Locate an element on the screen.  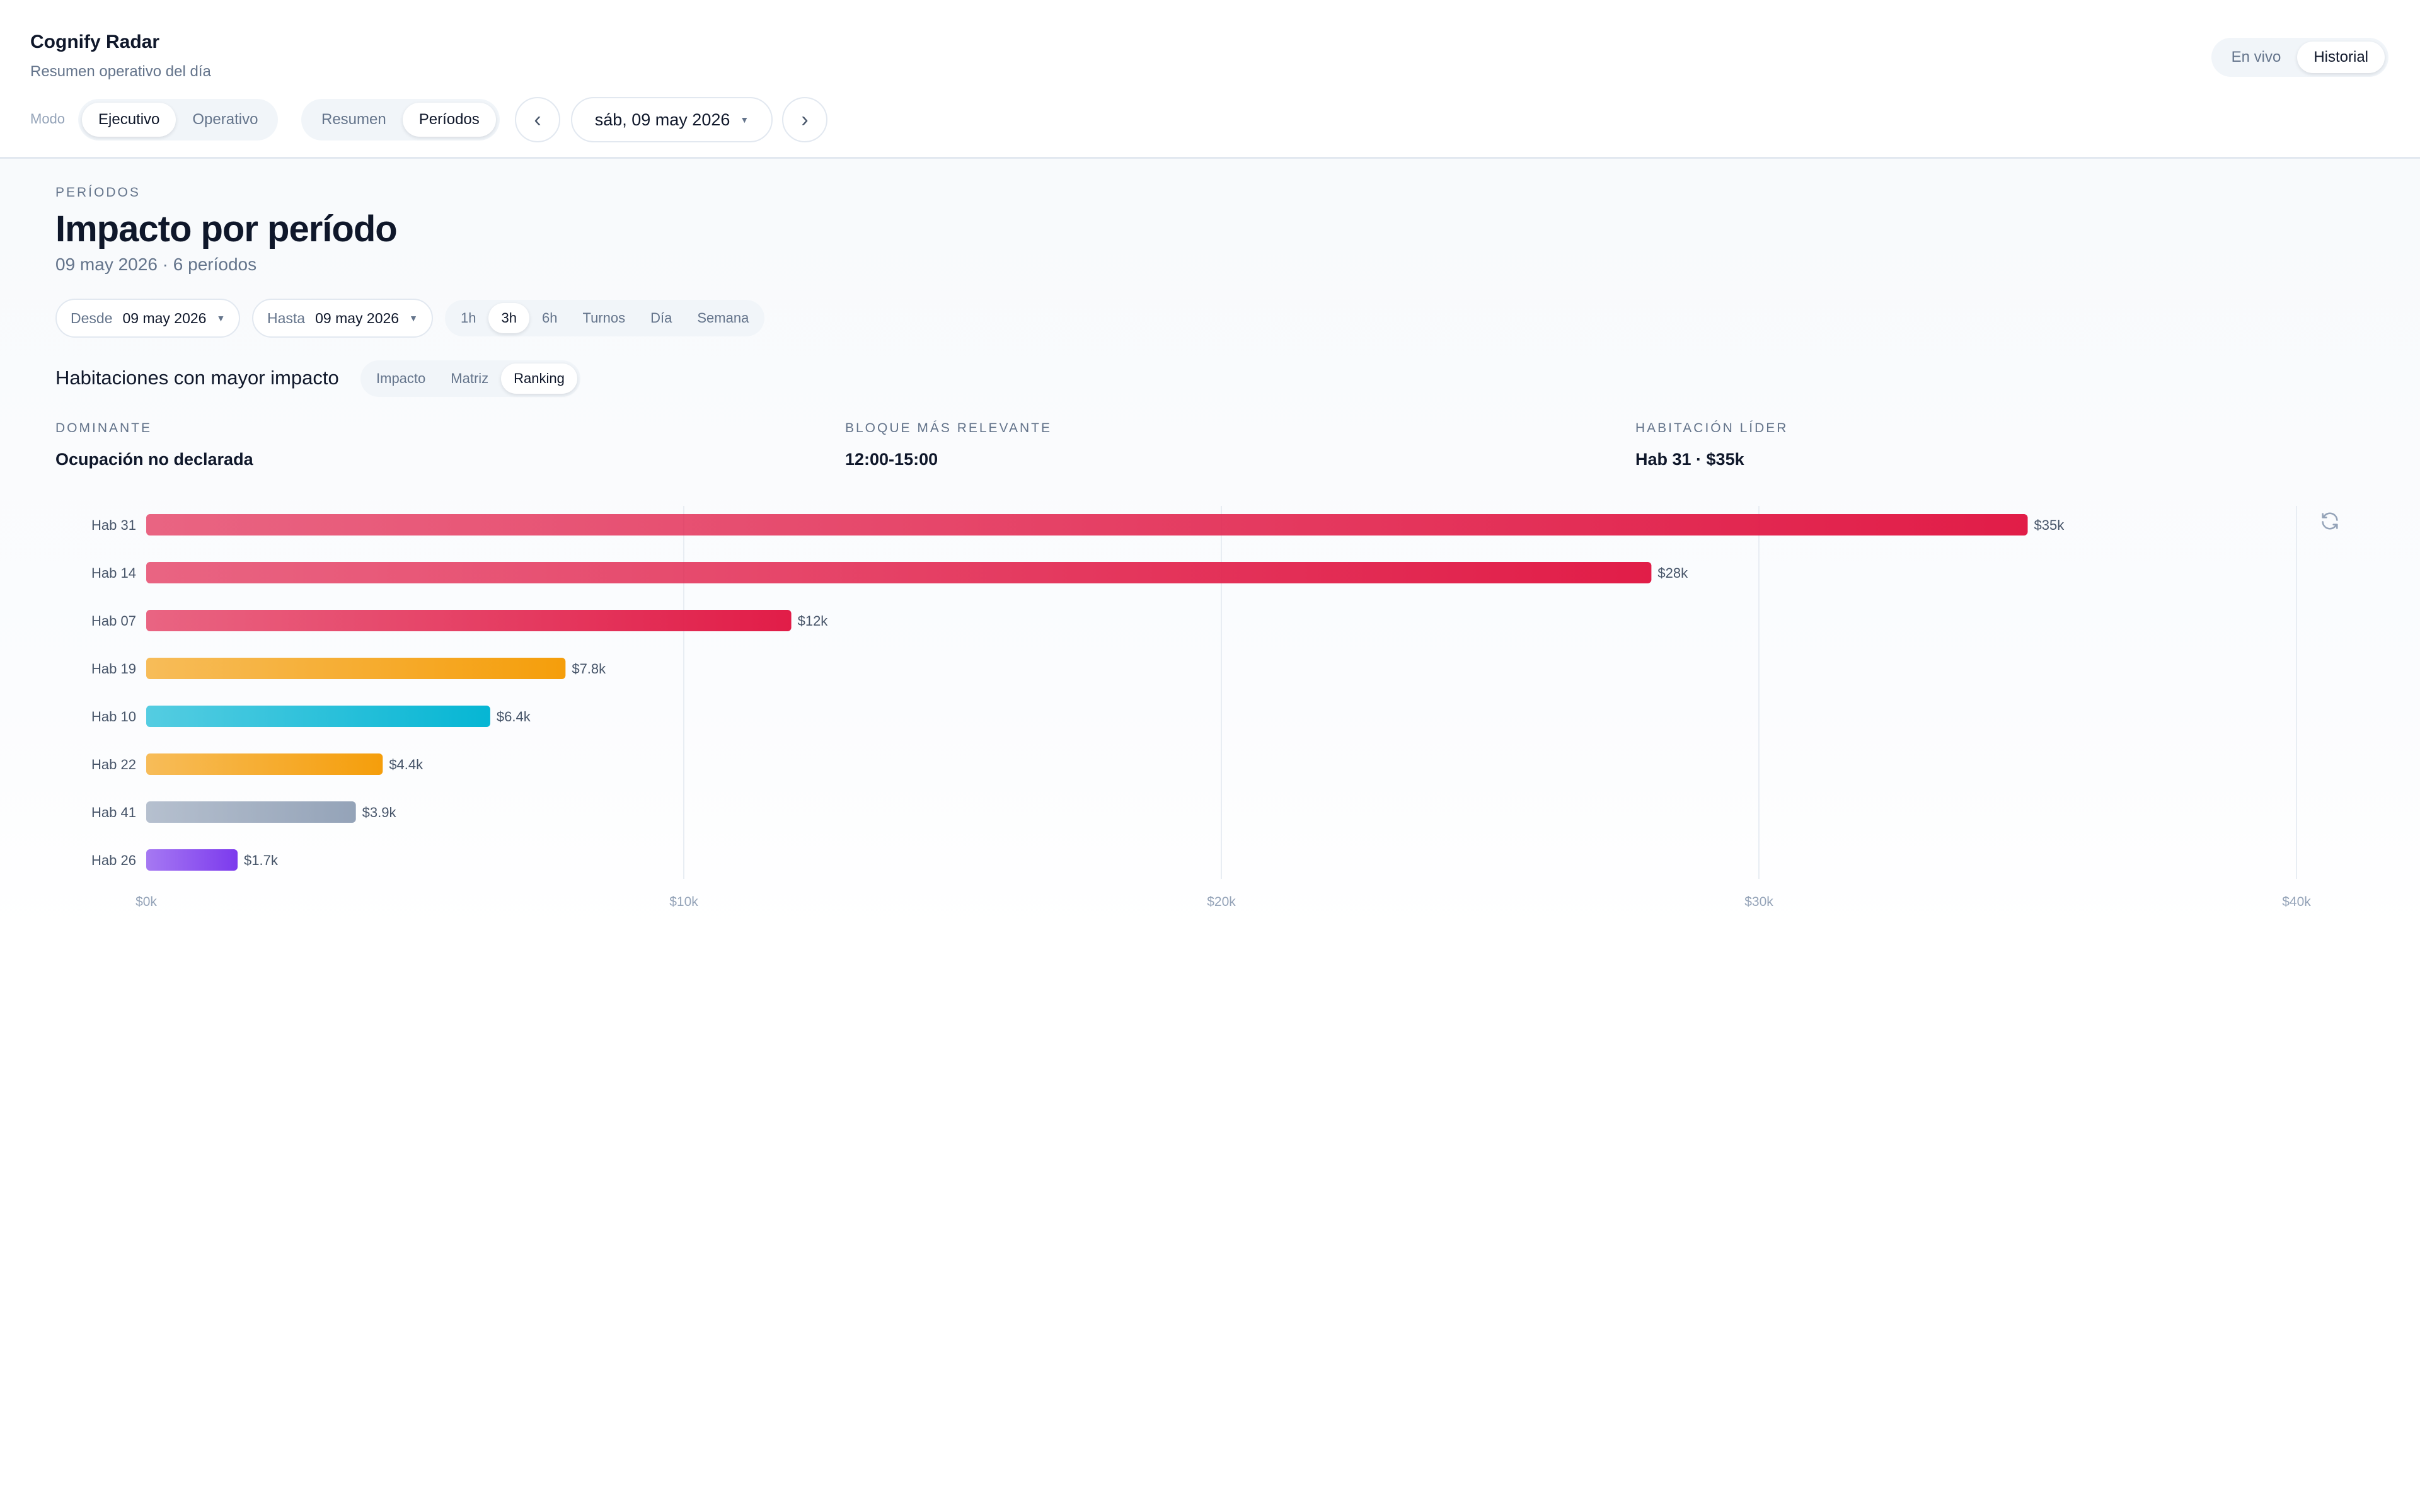
kpi-label: BLOQUE MÁS RELEVANTE is located at coordinates (948, 428).